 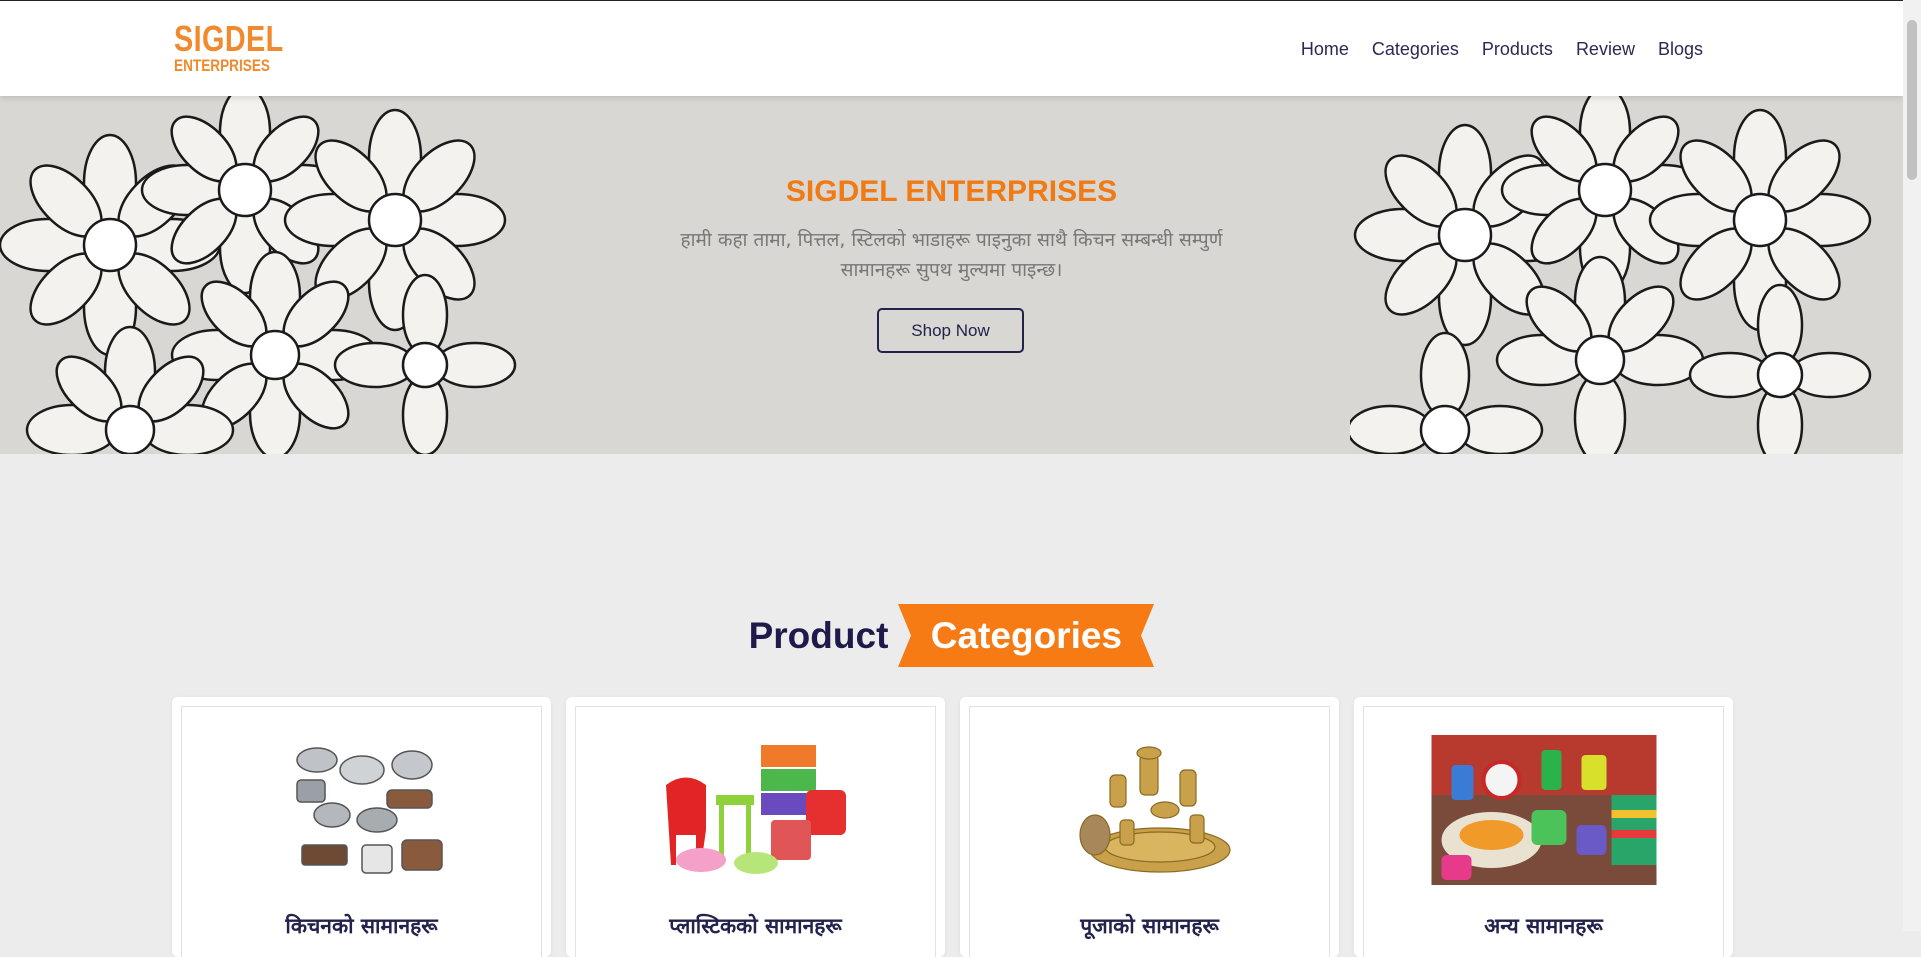 What do you see at coordinates (1517, 49) in the screenshot?
I see `nav-products: Products` at bounding box center [1517, 49].